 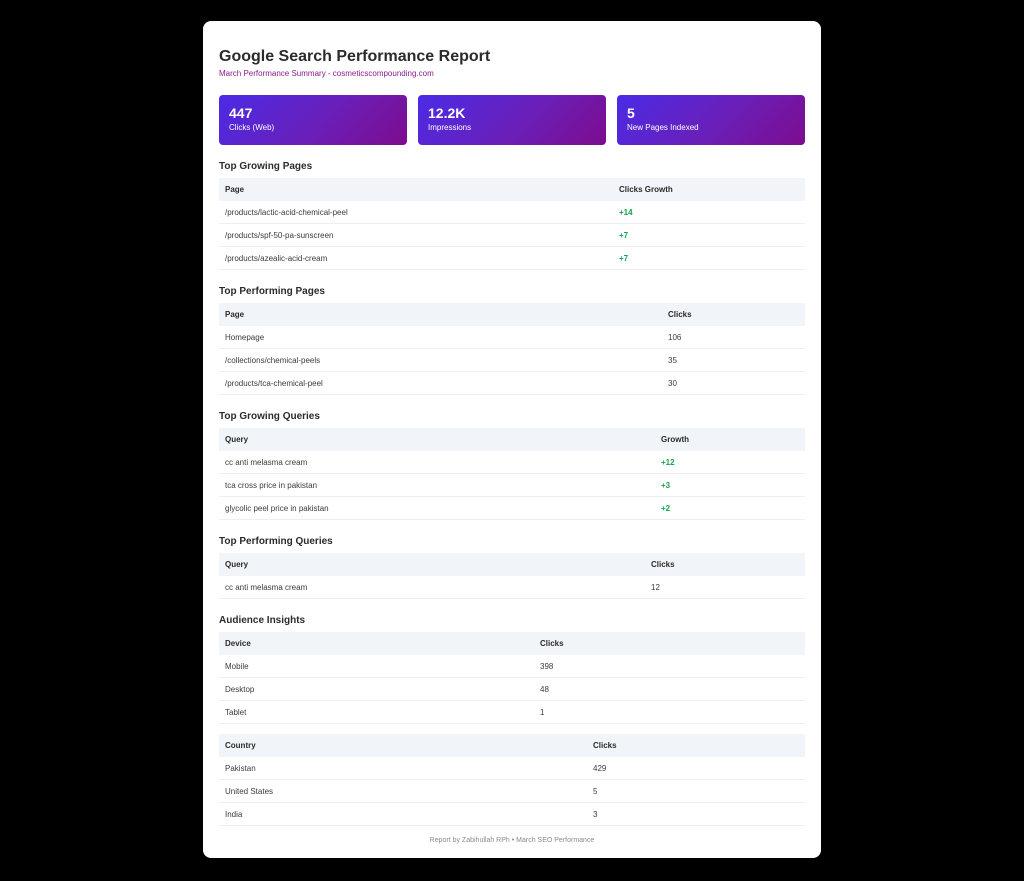 I want to click on table-row: tca cross price in pakistan +3, so click(x=512, y=485).